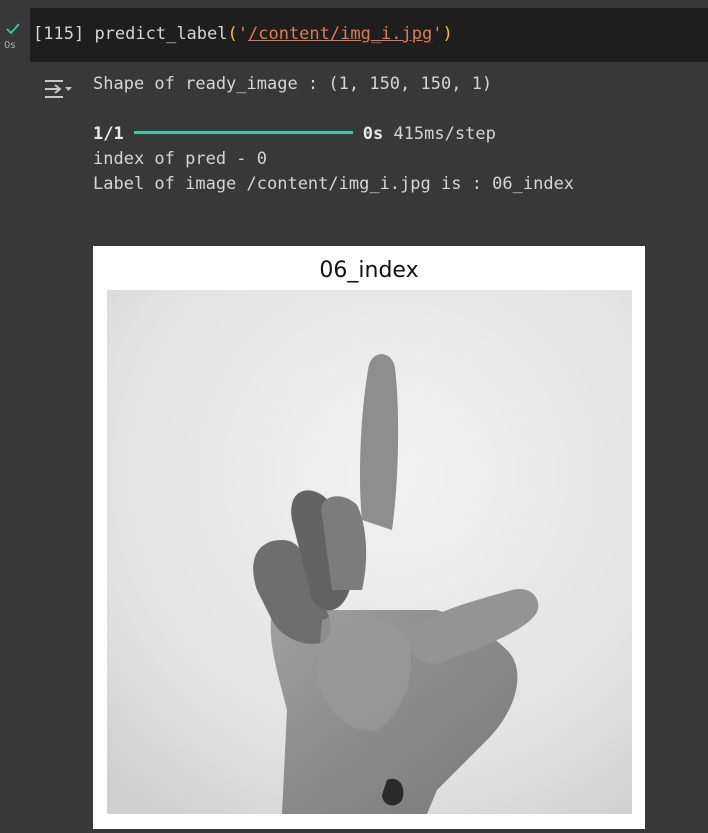 The height and width of the screenshot is (833, 708). I want to click on progress-line: 1/1 0s 415ms/step, so click(294, 134).